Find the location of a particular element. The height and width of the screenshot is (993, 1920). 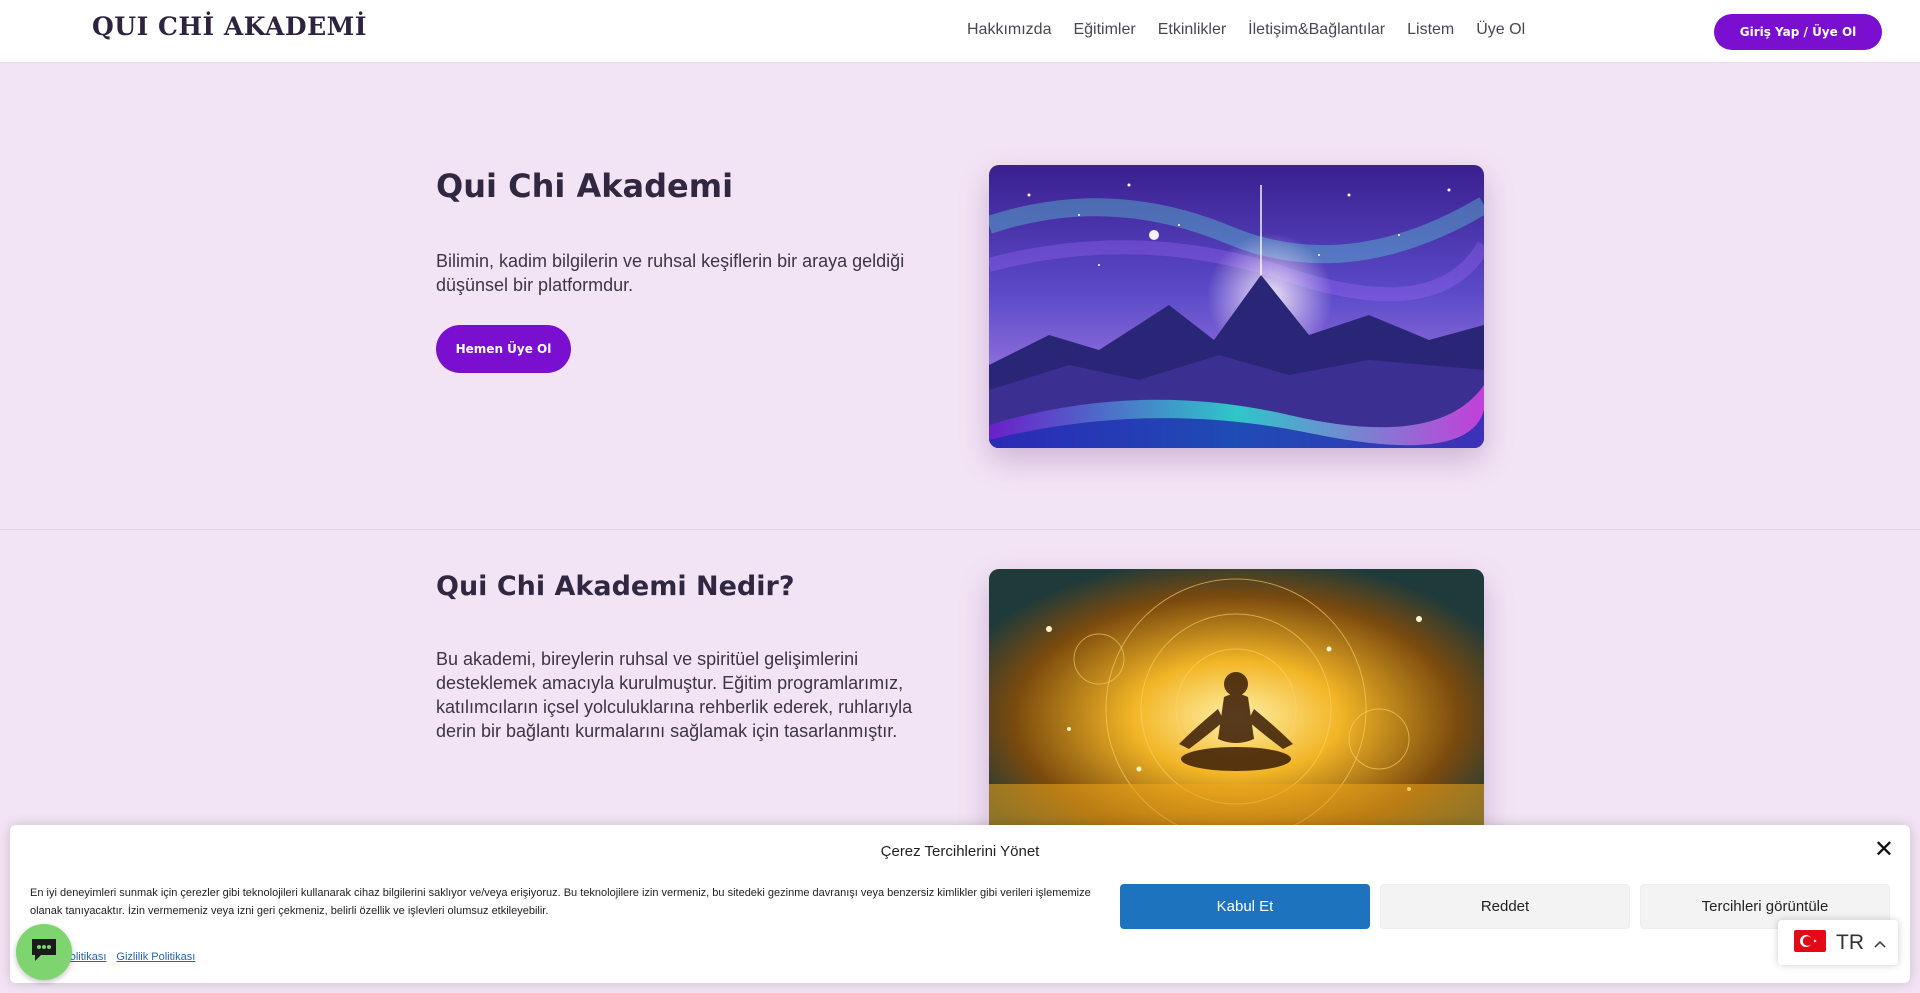

nav-egitimler: Eğitimler is located at coordinates (1104, 30).